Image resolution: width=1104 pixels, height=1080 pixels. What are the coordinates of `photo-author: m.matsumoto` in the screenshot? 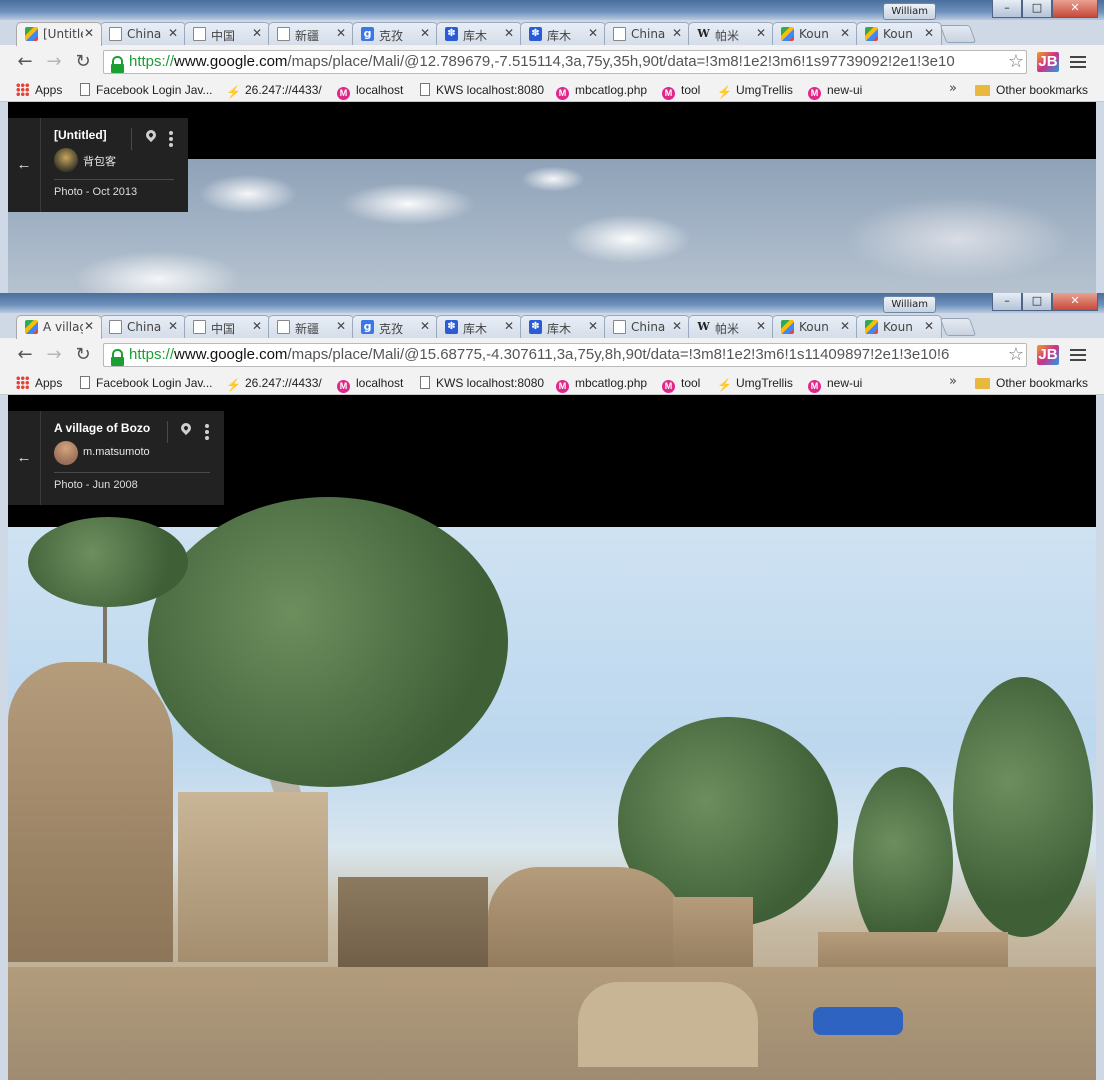 It's located at (116, 452).